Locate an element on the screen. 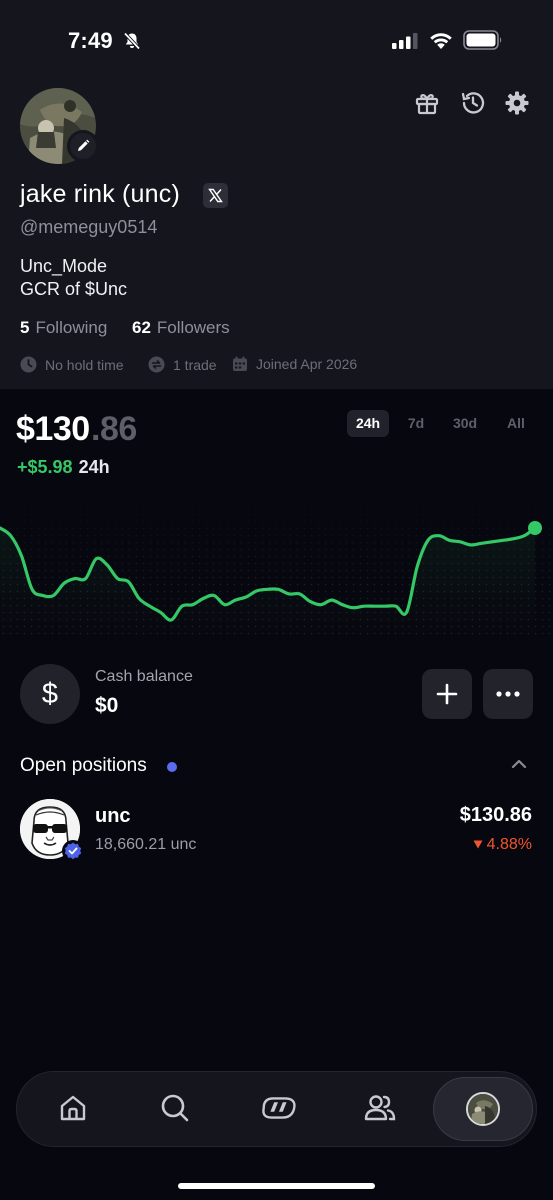 This screenshot has height=1200, width=553. gift-icon is located at coordinates (427, 103).